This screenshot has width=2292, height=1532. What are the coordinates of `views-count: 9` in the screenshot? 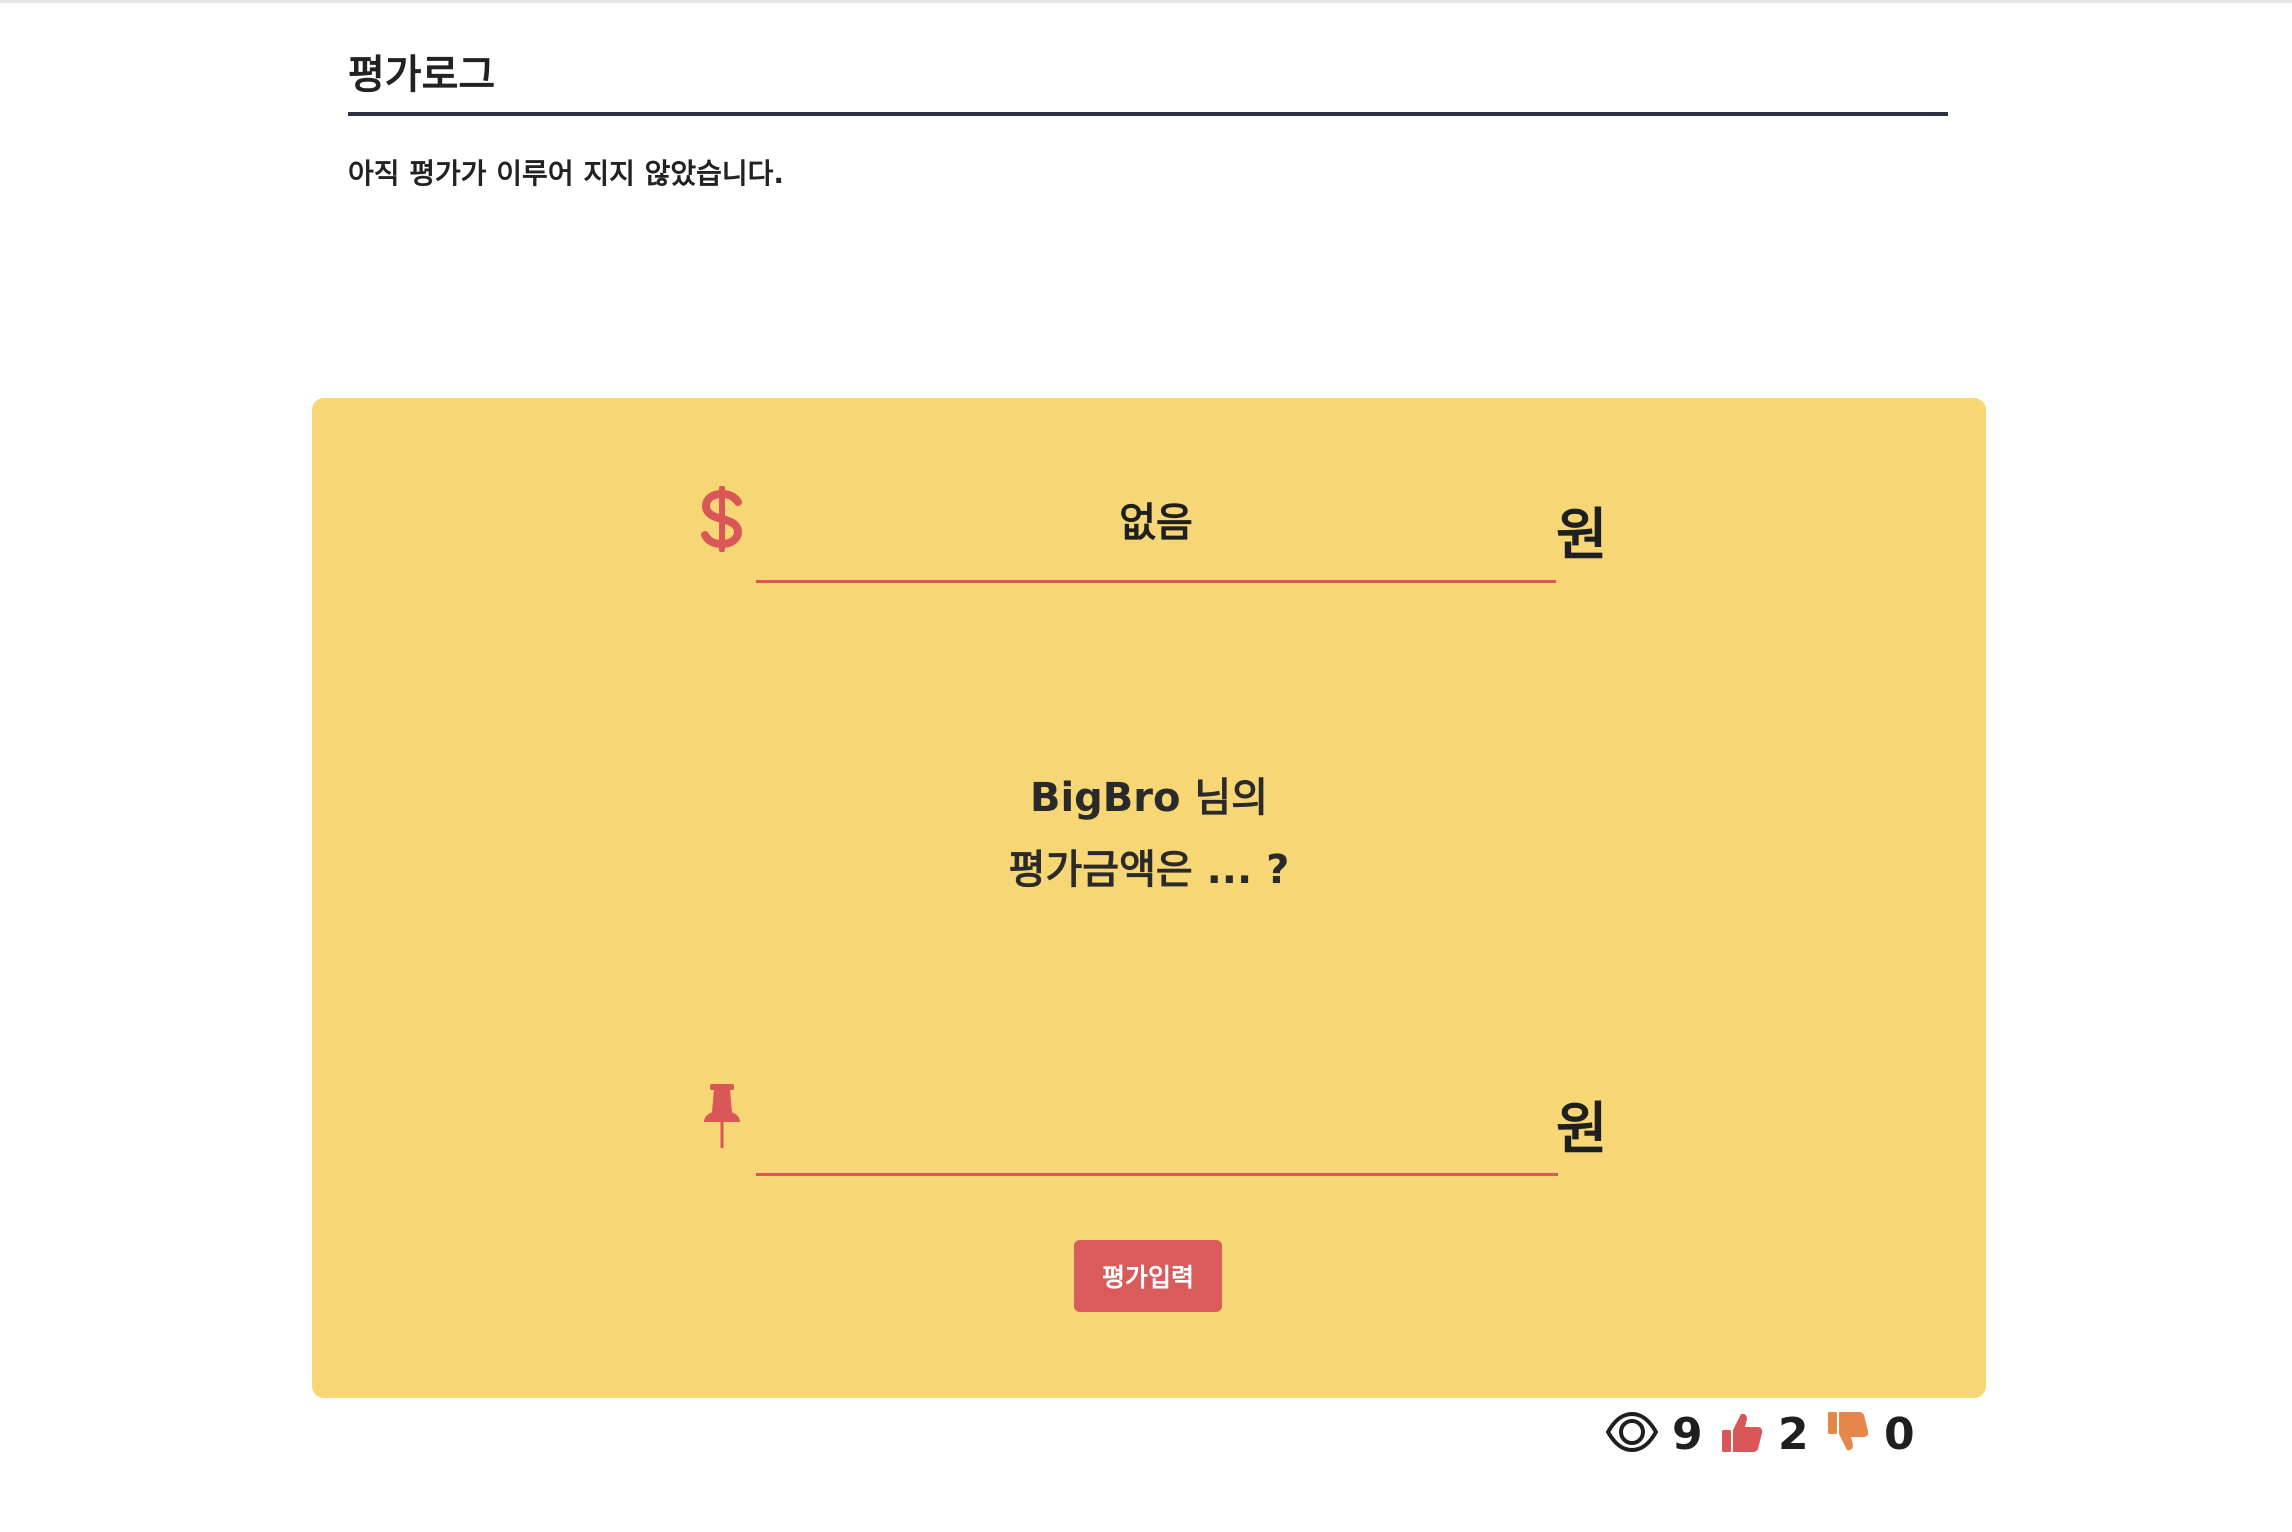 It's located at (1687, 1434).